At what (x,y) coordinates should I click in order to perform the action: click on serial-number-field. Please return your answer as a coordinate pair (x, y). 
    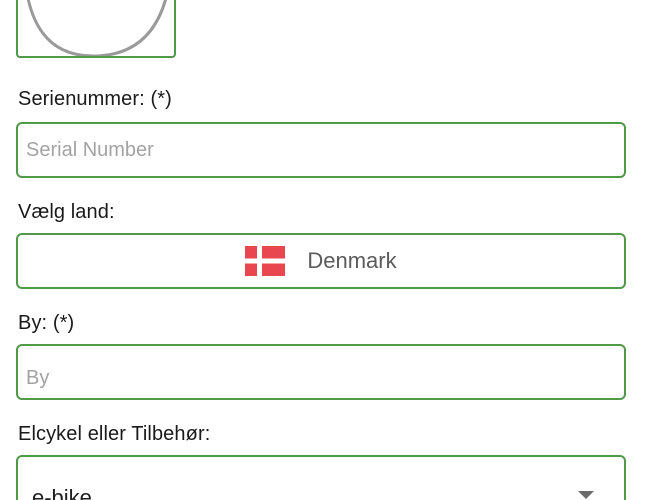
    Looking at the image, I should click on (321, 150).